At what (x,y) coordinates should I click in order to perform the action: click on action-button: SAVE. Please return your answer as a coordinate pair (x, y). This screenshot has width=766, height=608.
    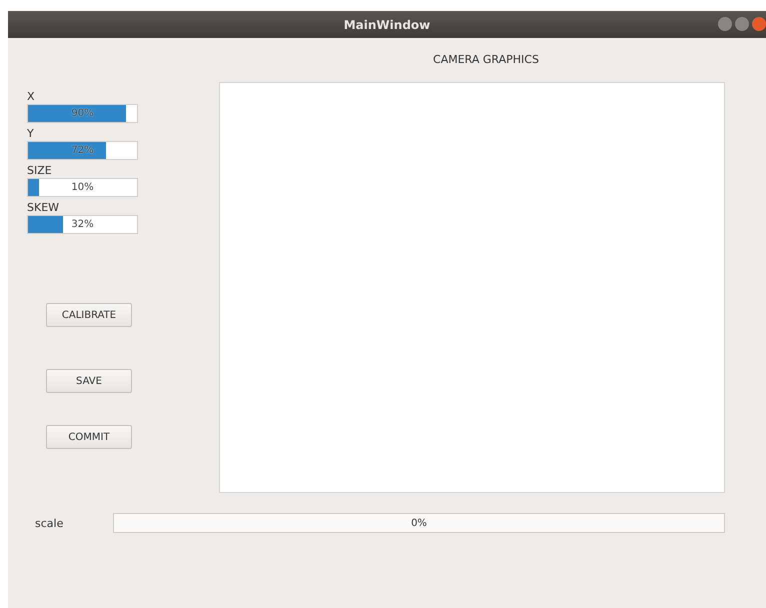
    Looking at the image, I should click on (89, 381).